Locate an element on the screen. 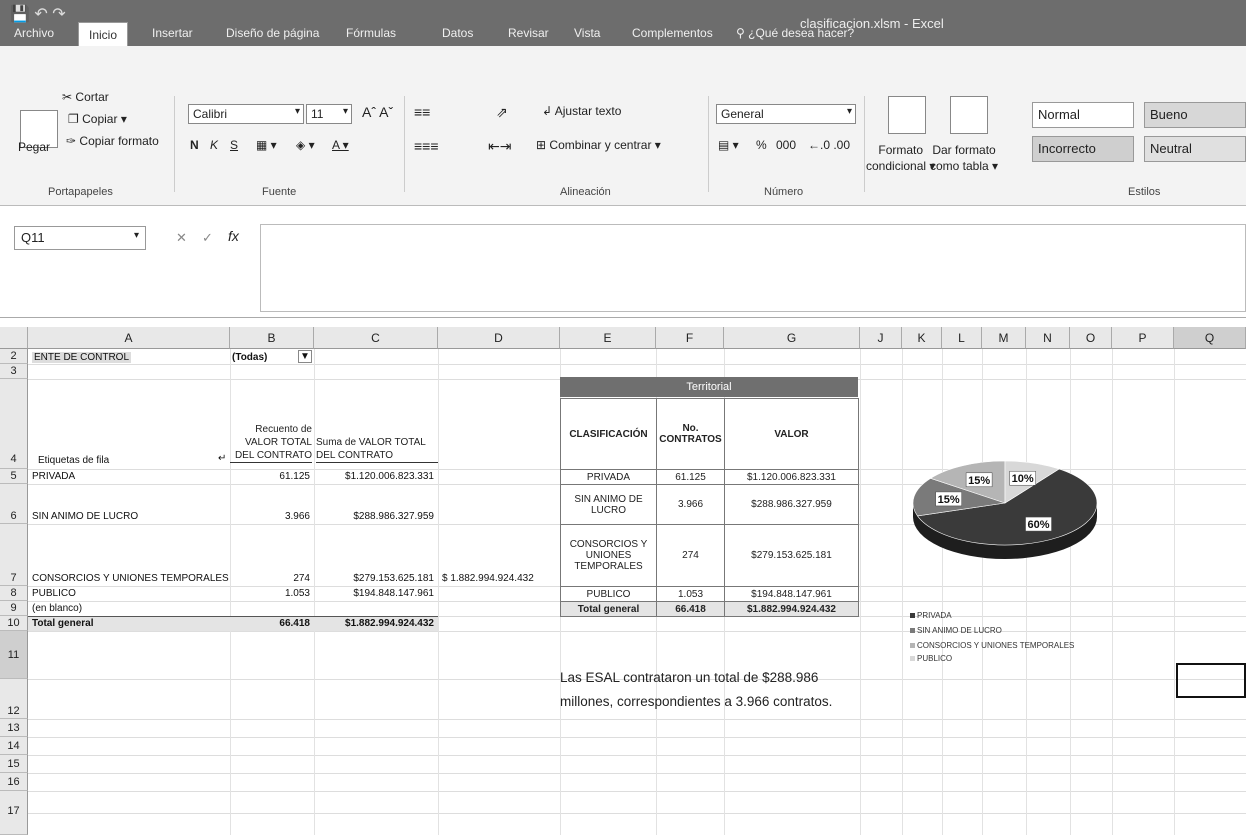  tell-me-search: ⚲ ¿Qué desea hacer? is located at coordinates (795, 33).